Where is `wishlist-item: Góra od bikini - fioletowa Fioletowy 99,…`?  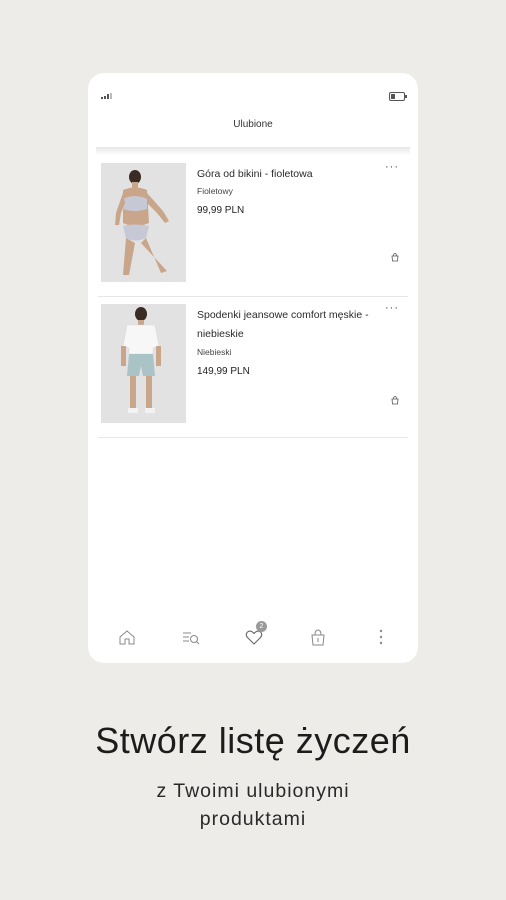 wishlist-item: Góra od bikini - fioletowa Fioletowy 99,… is located at coordinates (253, 226).